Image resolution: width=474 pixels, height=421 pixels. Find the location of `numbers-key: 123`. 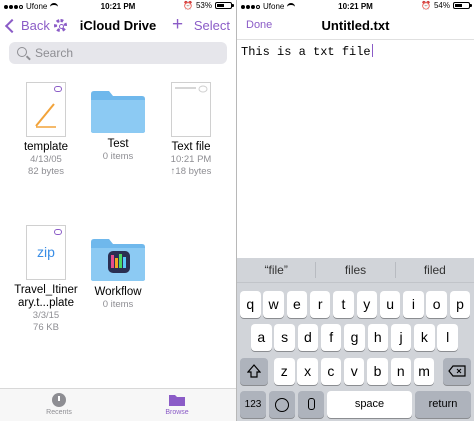

numbers-key: 123 is located at coordinates (253, 404).